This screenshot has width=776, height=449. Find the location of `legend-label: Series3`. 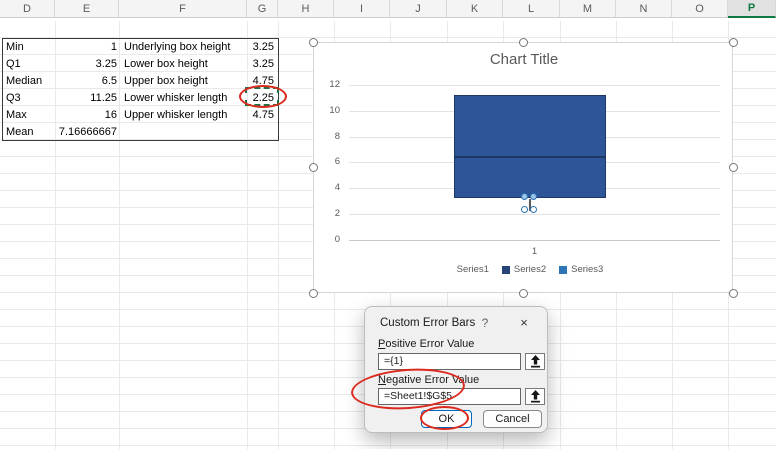

legend-label: Series3 is located at coordinates (587, 269).